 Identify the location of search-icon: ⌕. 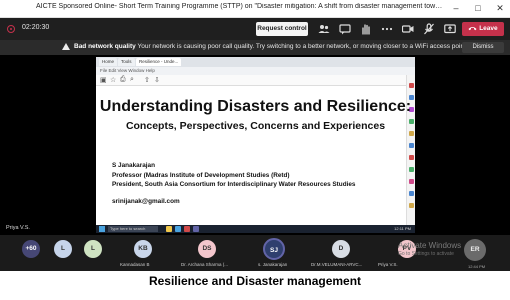
(132, 79).